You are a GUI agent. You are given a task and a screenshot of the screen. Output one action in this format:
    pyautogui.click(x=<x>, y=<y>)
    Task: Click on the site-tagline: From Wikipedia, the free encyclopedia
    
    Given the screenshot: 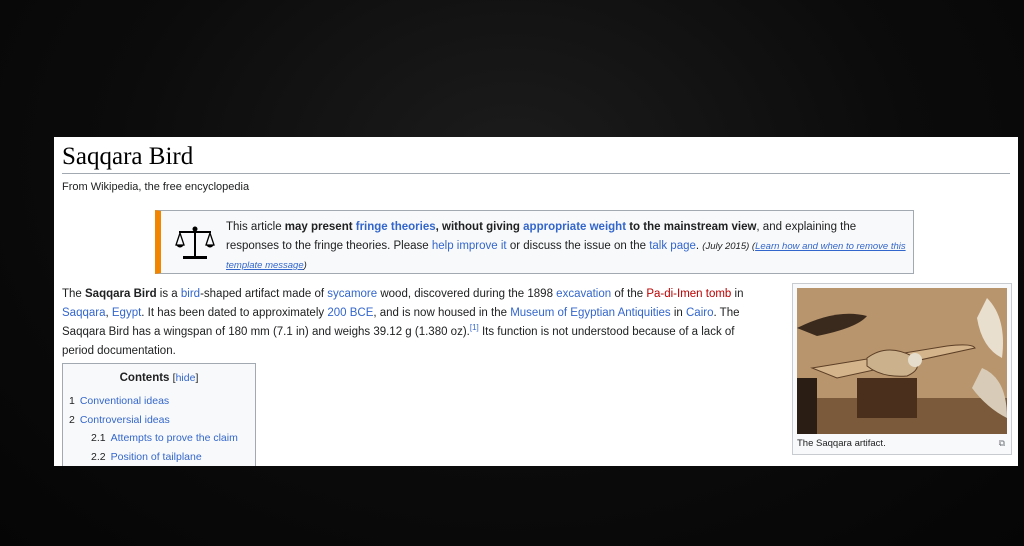 What is the action you would take?
    pyautogui.click(x=156, y=187)
    